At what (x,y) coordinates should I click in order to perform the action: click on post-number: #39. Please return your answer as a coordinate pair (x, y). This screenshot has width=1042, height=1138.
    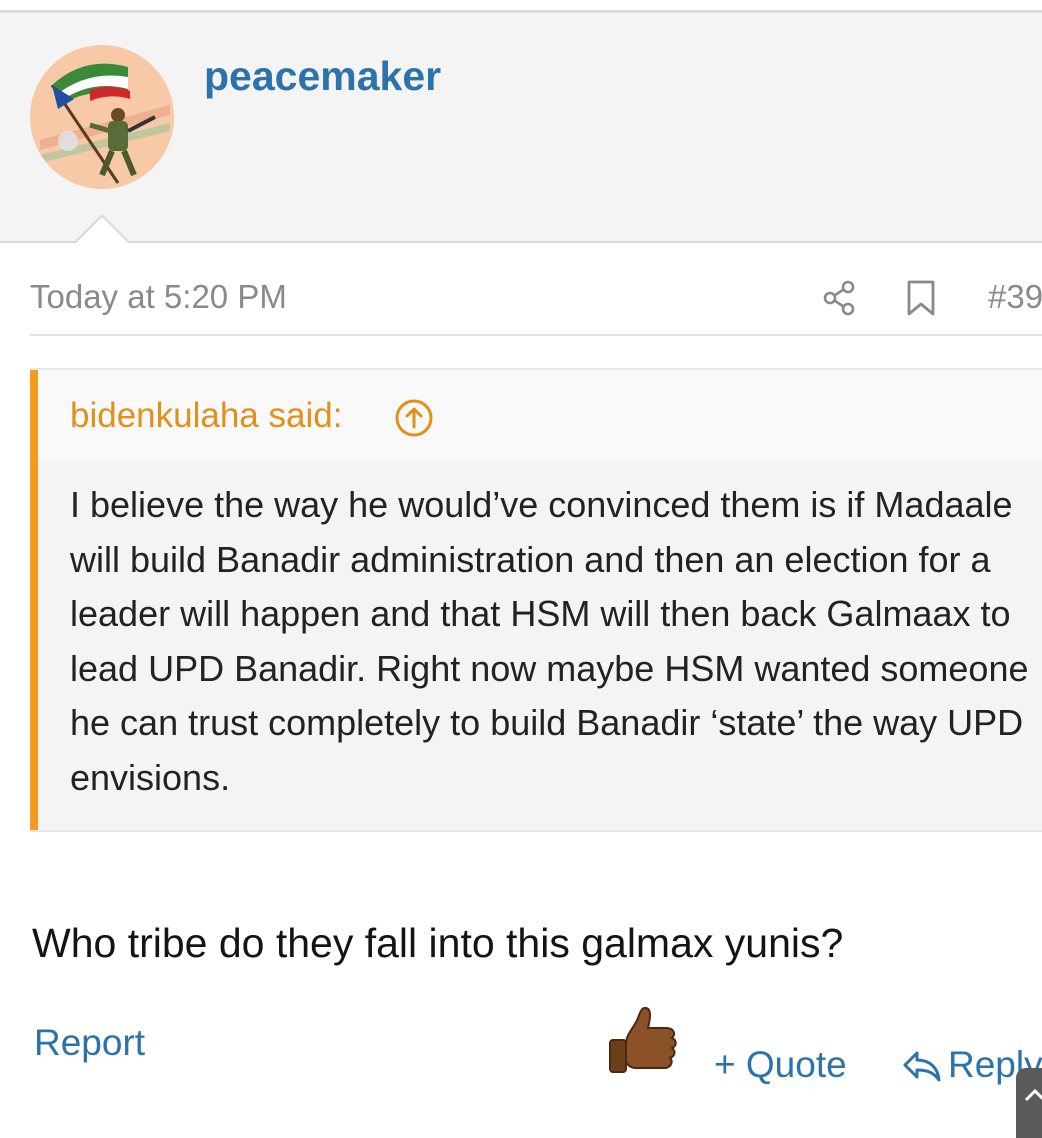
    Looking at the image, I should click on (1015, 297).